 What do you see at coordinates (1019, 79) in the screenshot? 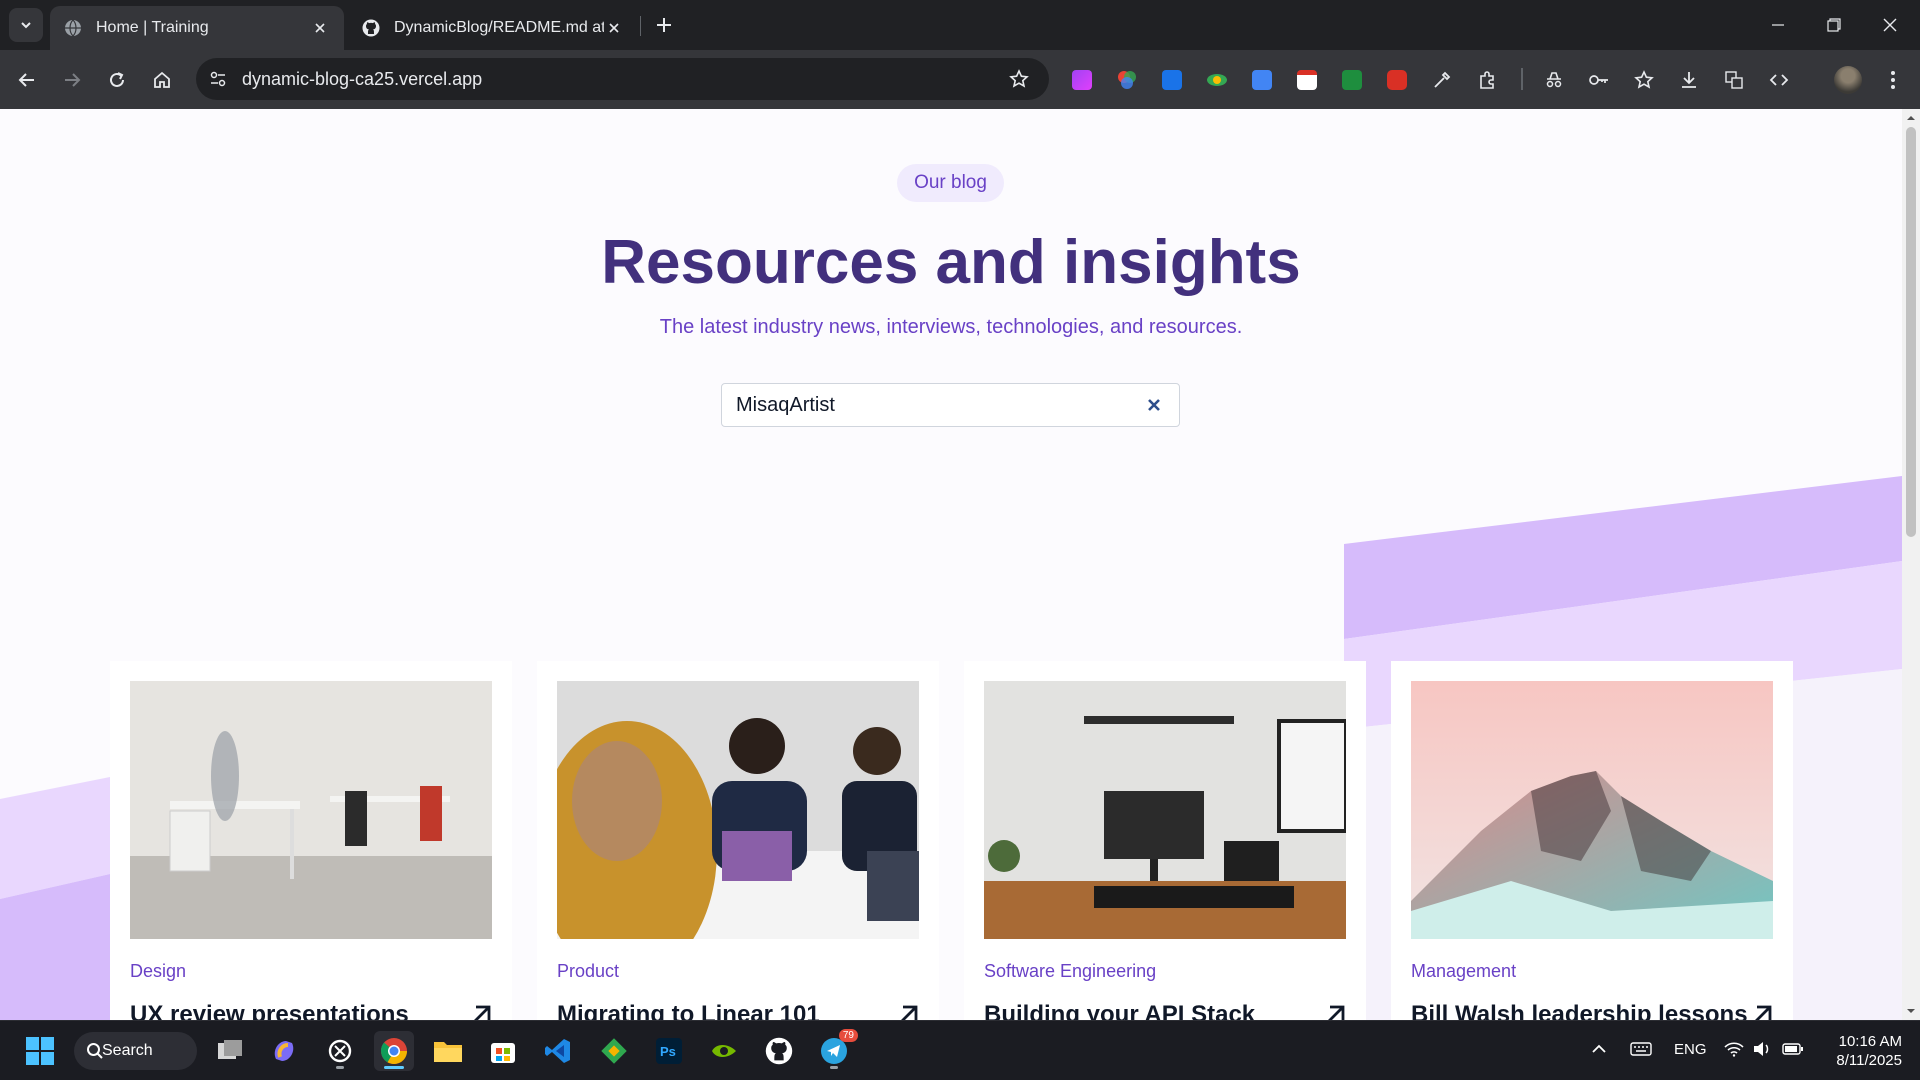
I see `bookmark-star-icon` at bounding box center [1019, 79].